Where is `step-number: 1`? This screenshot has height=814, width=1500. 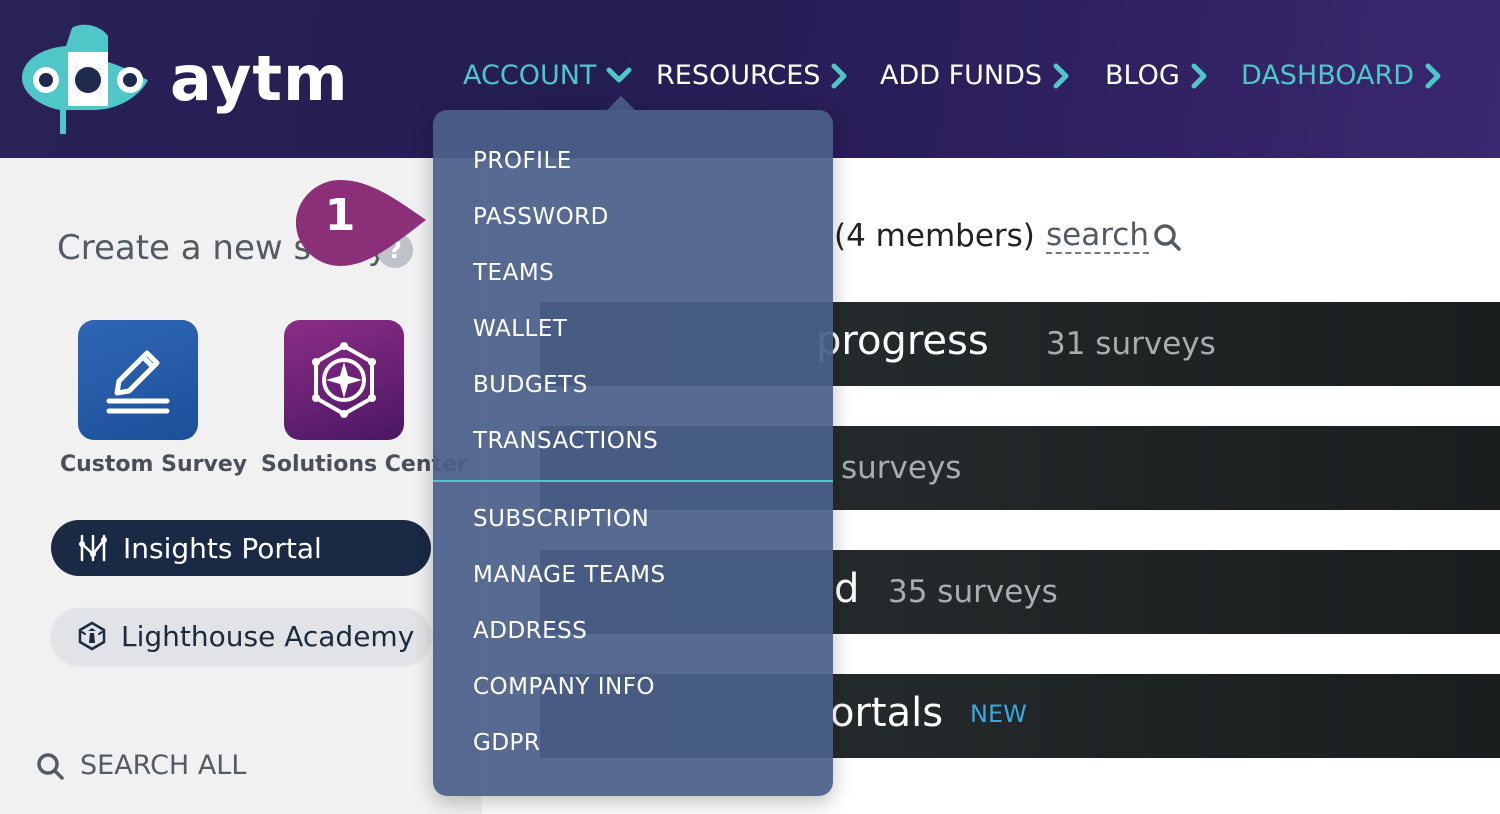 step-number: 1 is located at coordinates (340, 215).